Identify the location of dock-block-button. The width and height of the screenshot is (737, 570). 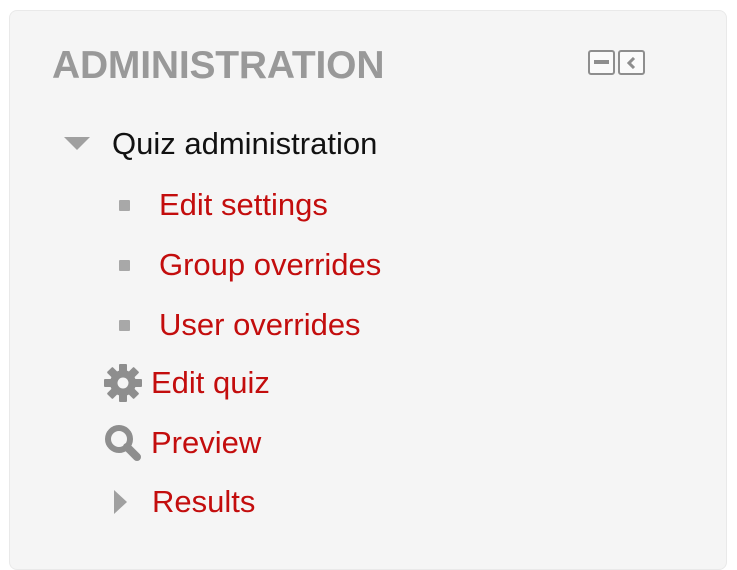
(631, 62).